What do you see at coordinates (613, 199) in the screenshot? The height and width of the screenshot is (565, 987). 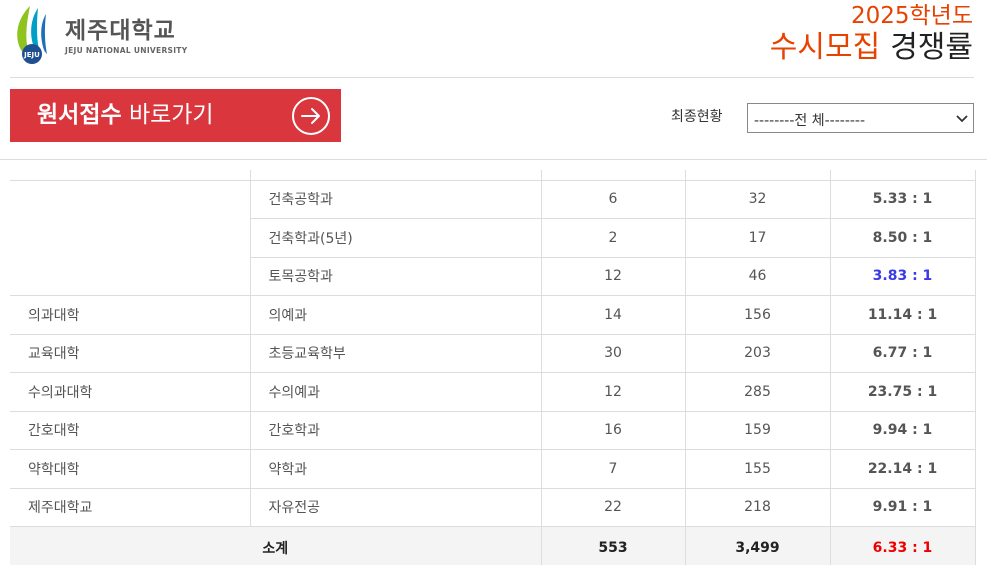 I see `quota-cell: 6` at bounding box center [613, 199].